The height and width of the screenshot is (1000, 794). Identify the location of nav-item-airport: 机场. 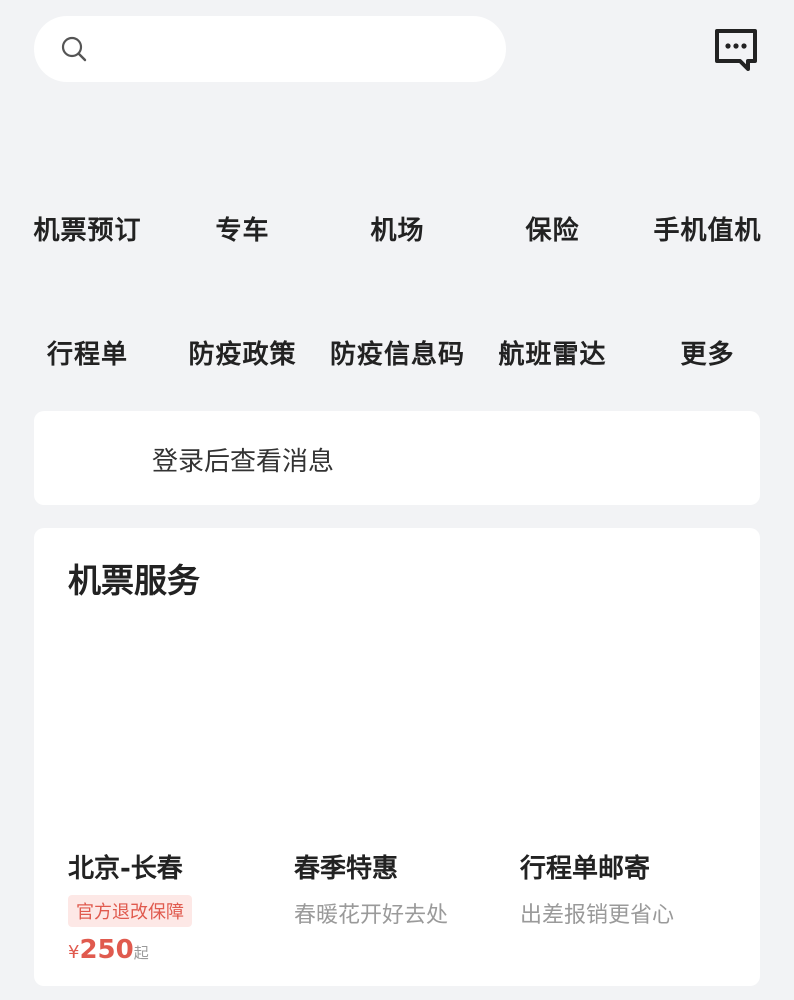
(397, 228).